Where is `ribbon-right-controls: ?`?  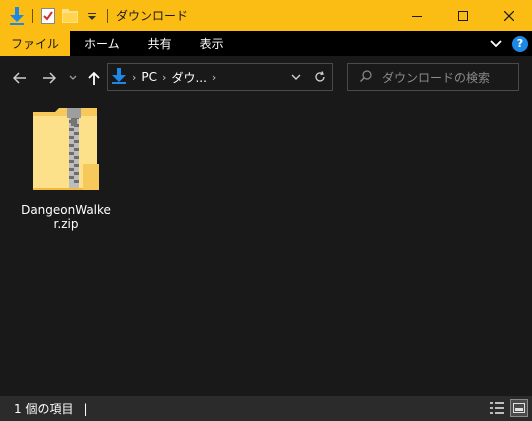
ribbon-right-controls: ? is located at coordinates (509, 43).